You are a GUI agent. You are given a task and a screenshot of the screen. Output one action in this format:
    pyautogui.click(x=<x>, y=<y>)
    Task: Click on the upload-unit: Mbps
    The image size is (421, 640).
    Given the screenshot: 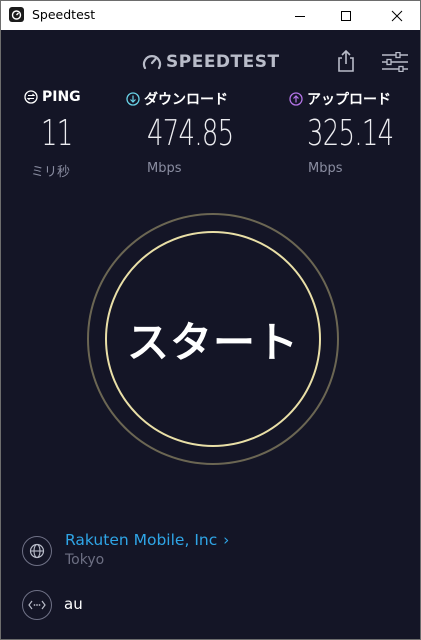 What is the action you would take?
    pyautogui.click(x=325, y=168)
    